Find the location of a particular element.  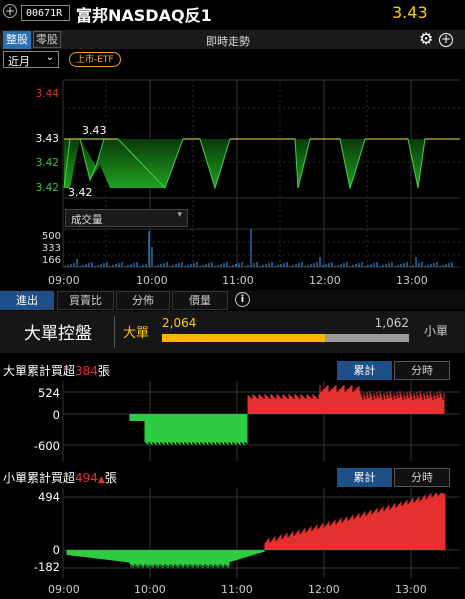

bottom-x-label-0900: 09:00 is located at coordinates (64, 589).